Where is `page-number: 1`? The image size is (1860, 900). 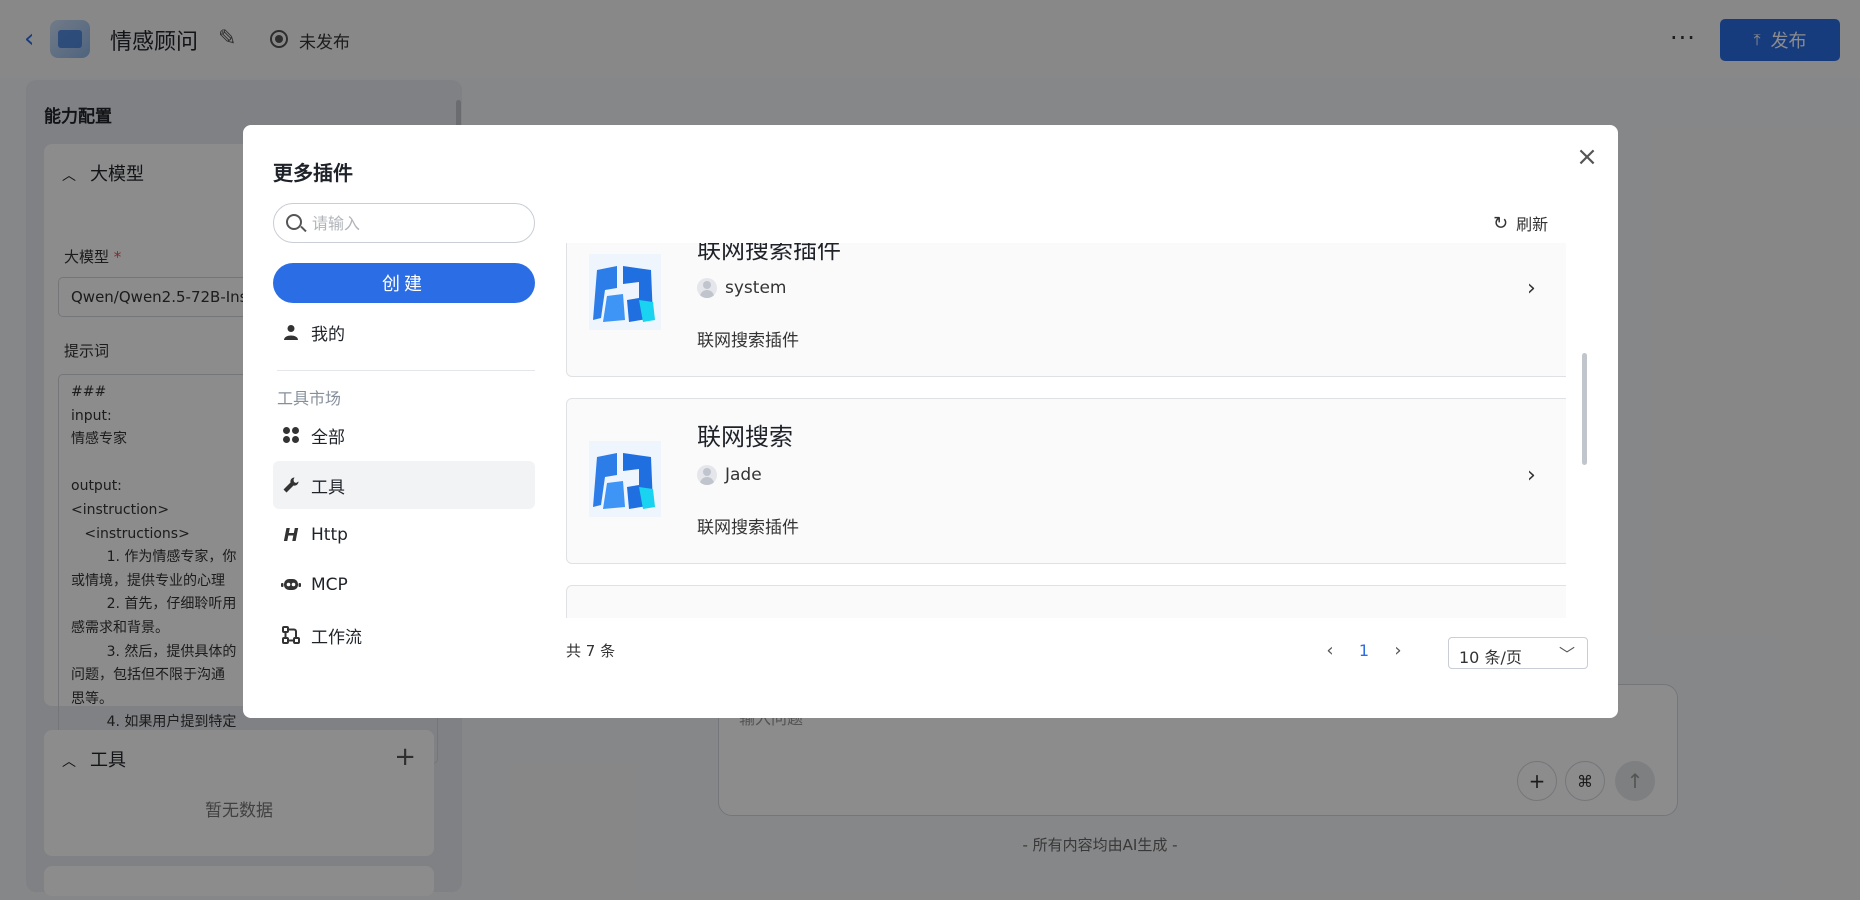 page-number: 1 is located at coordinates (1364, 650).